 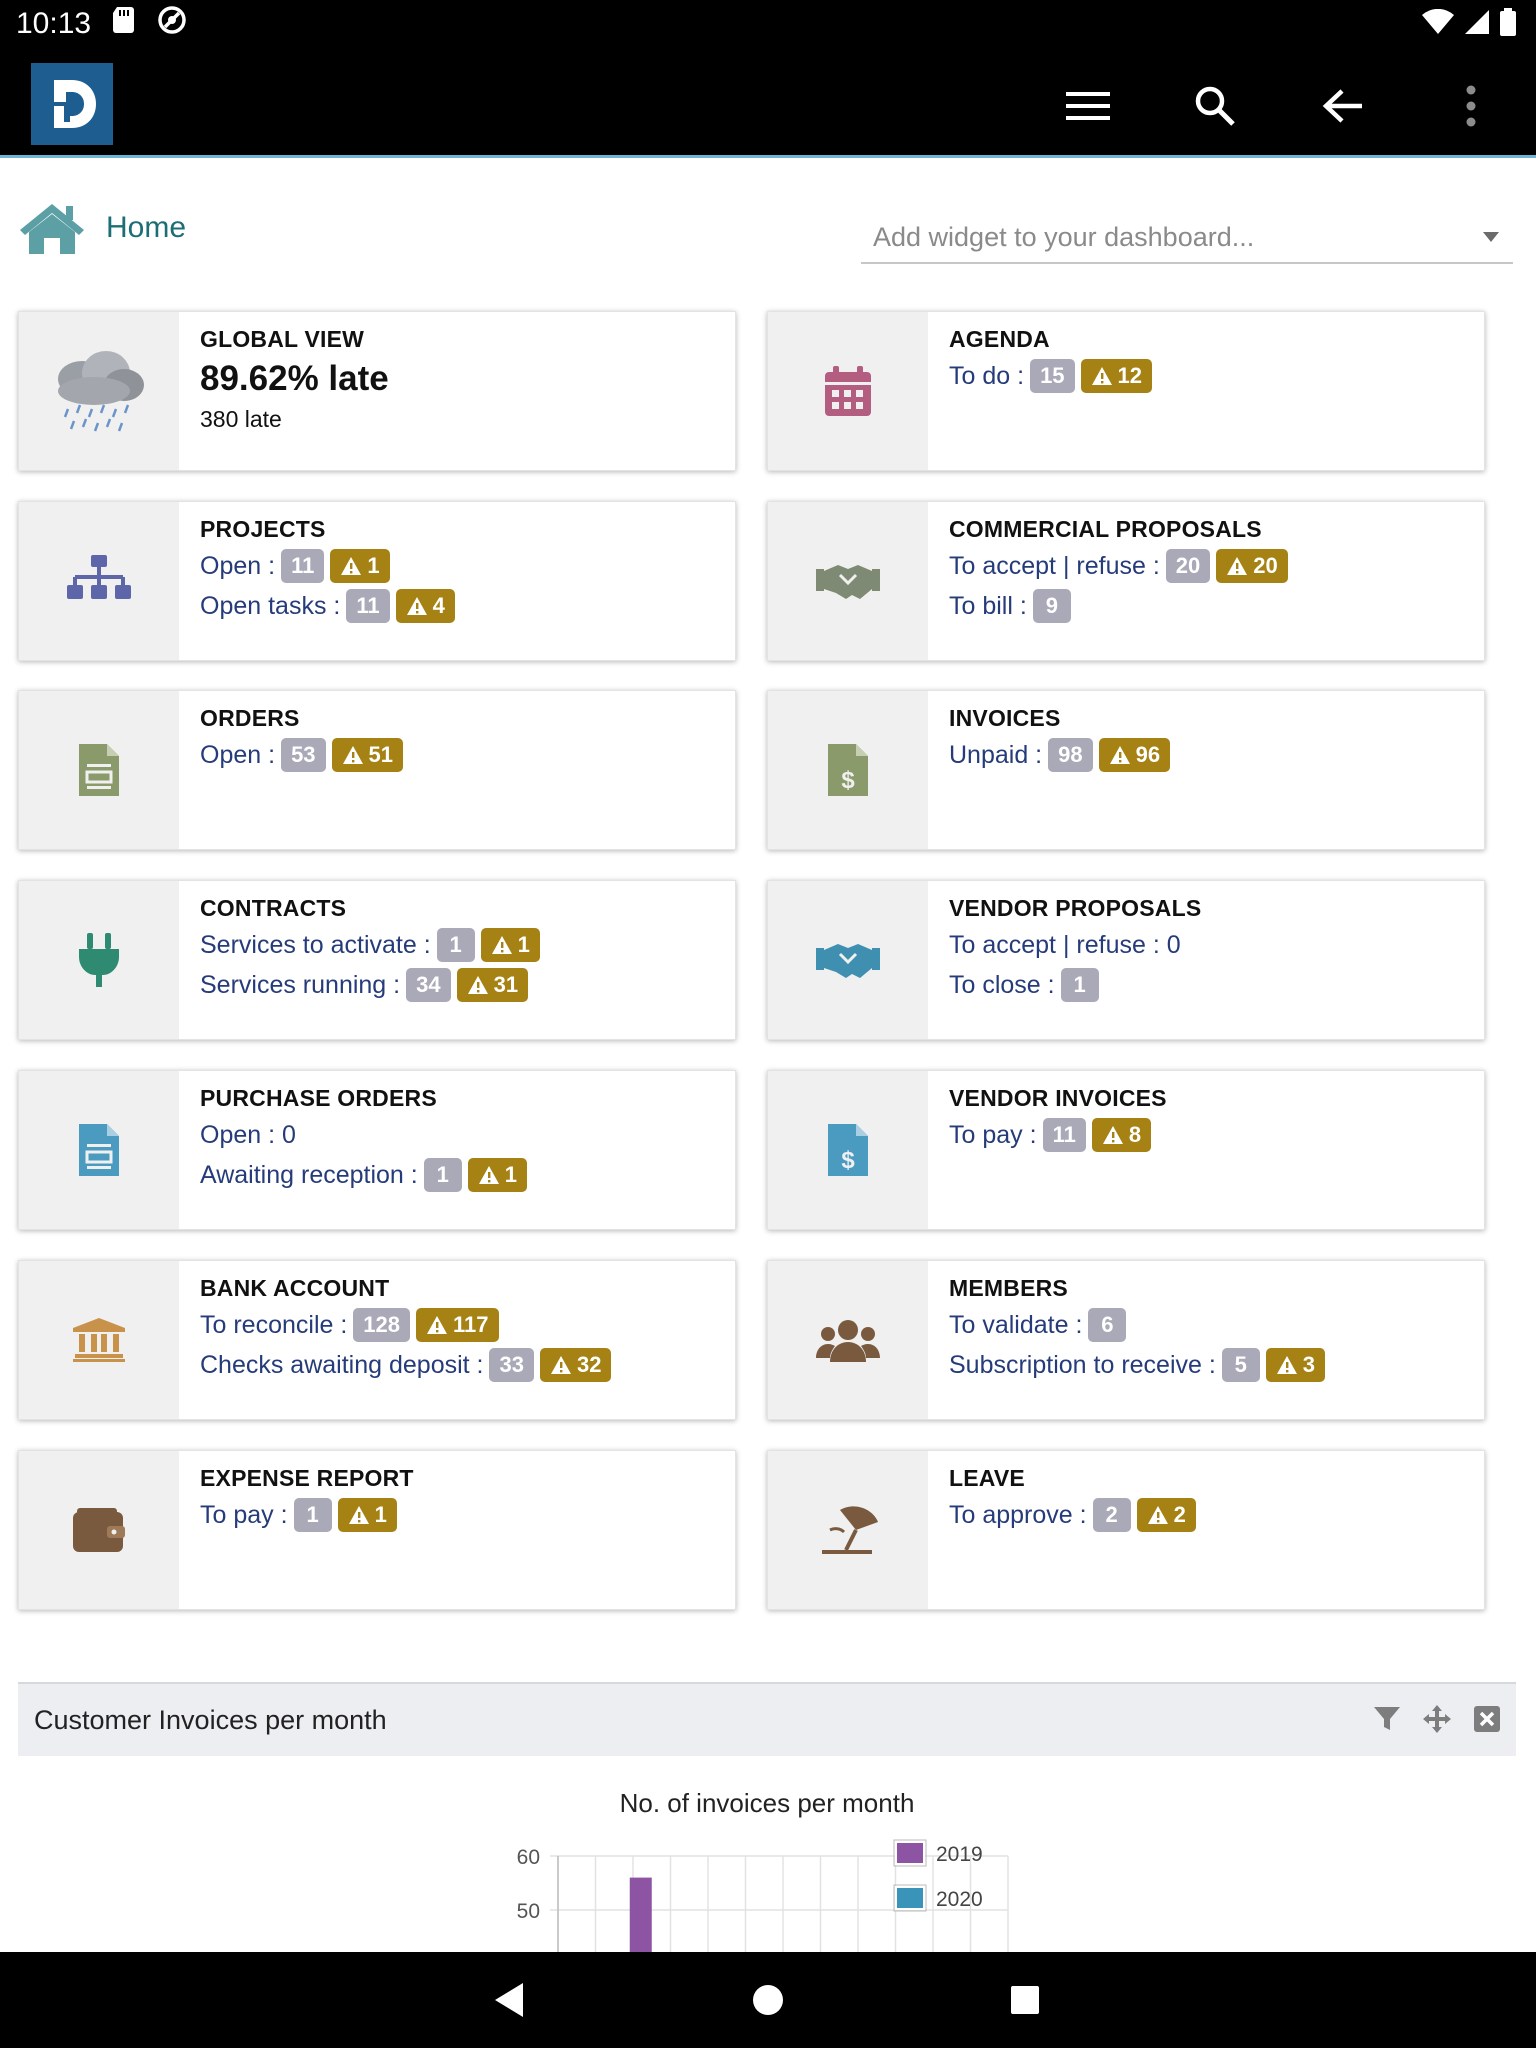 I want to click on card-agenda: AGENDA To do : 15 12, so click(x=1126, y=391).